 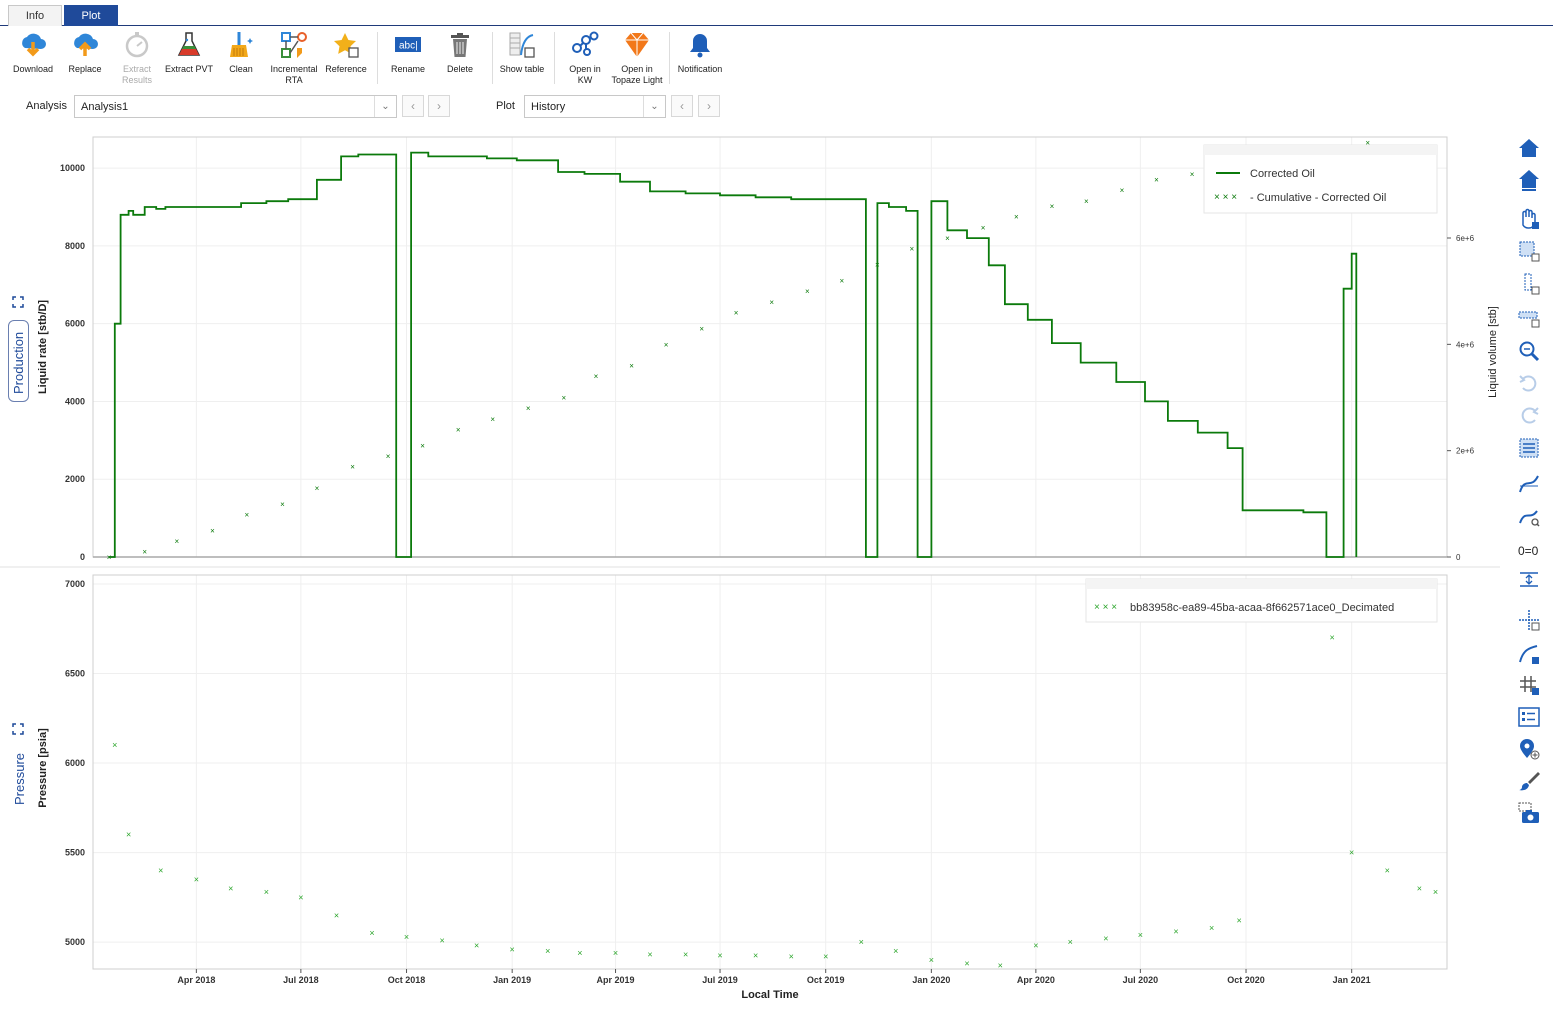 I want to click on home-all-button, so click(x=1529, y=180).